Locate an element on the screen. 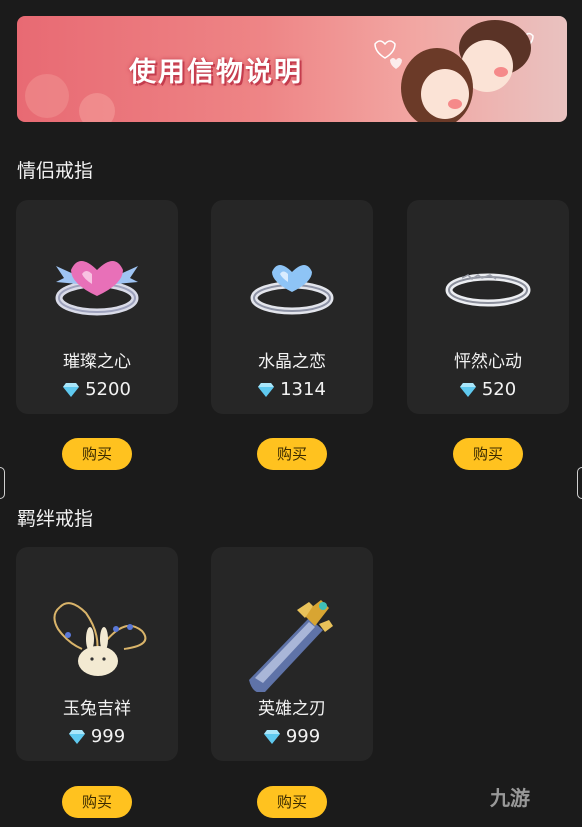 Image resolution: width=582 pixels, height=827 pixels. item-price-value: 5200 is located at coordinates (108, 389).